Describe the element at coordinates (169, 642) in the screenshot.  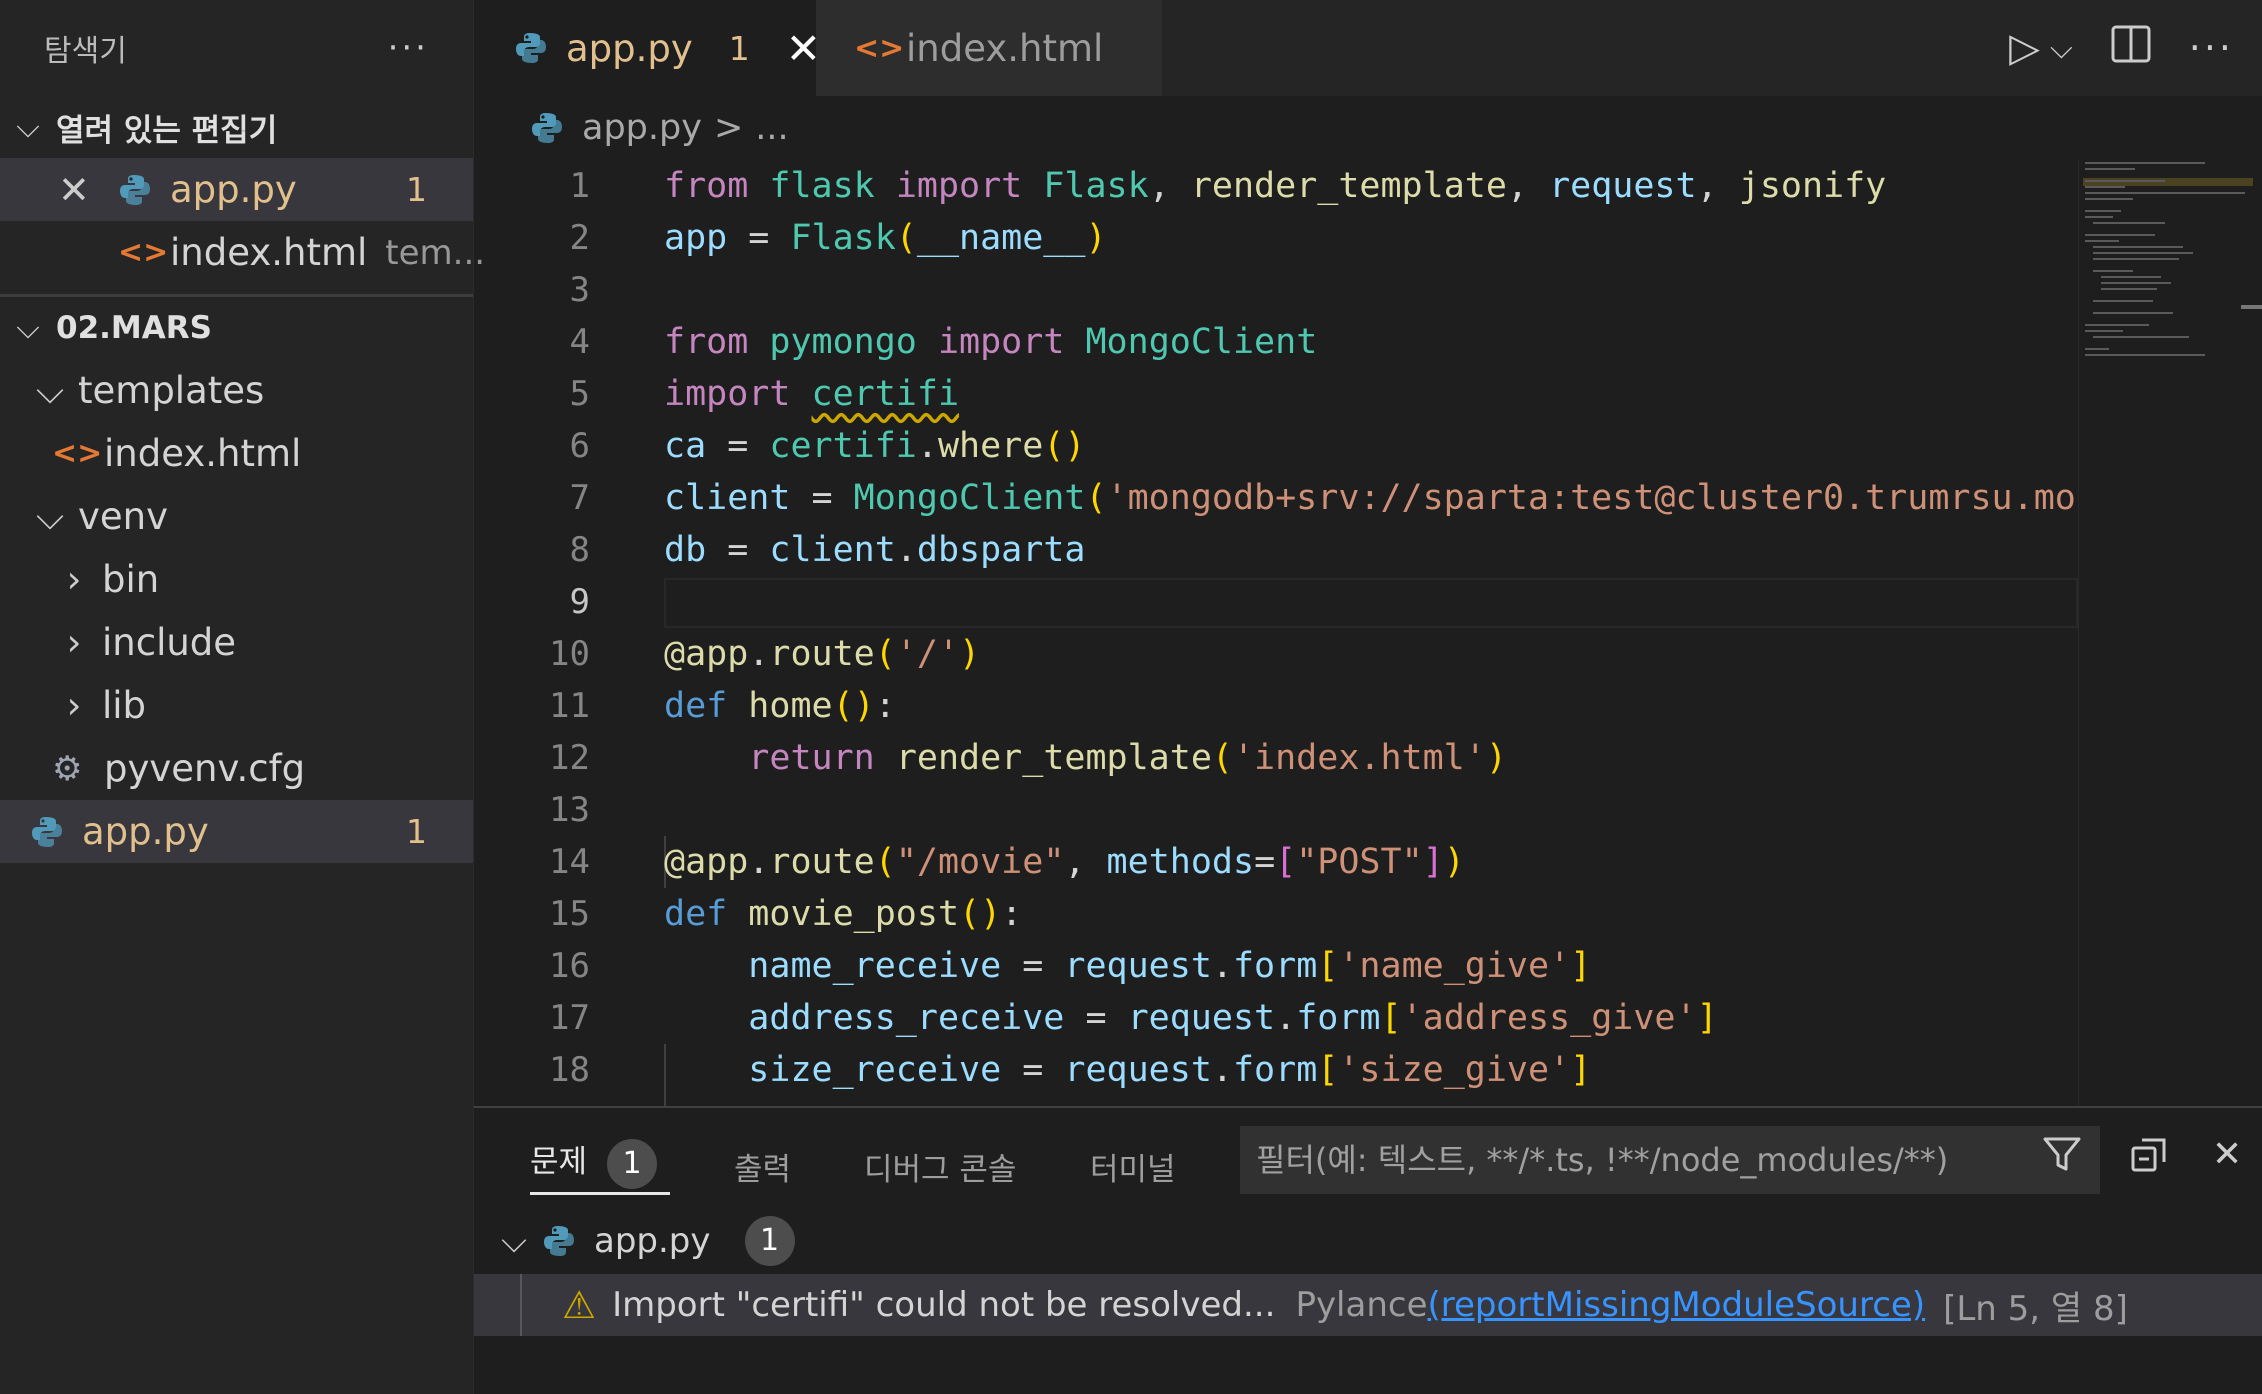
I see `tree-item-label: include` at that location.